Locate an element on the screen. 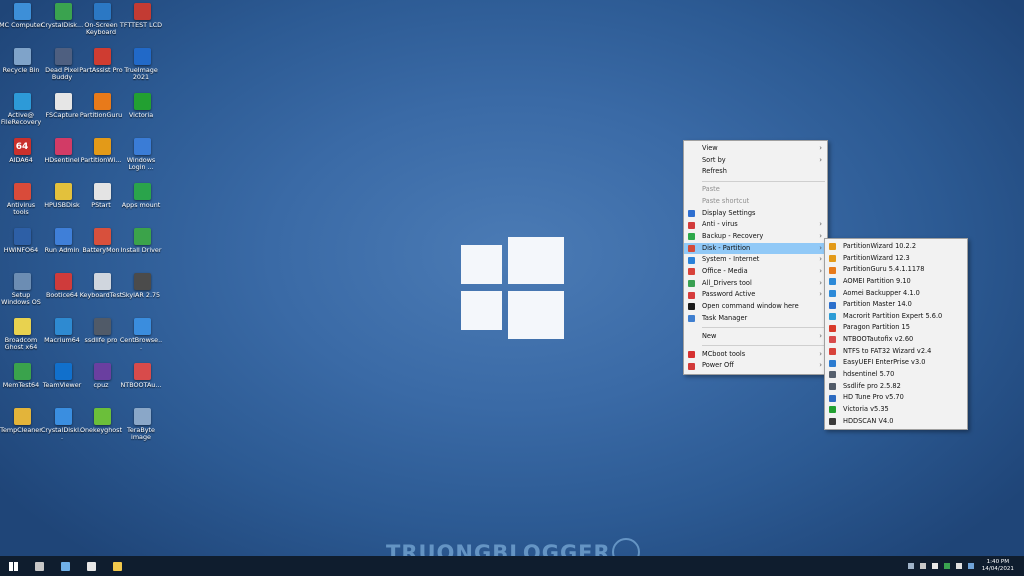 The width and height of the screenshot is (1024, 576). desktop-icon: KeyboardTest is located at coordinates (101, 286).